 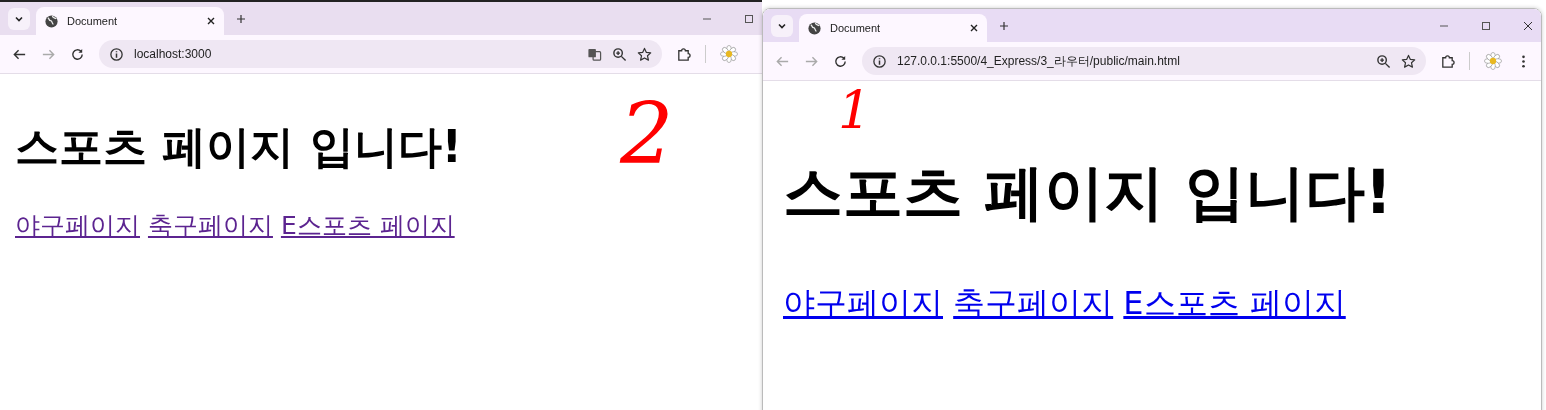 What do you see at coordinates (173, 54) in the screenshot?
I see `url-text: localhost:3000` at bounding box center [173, 54].